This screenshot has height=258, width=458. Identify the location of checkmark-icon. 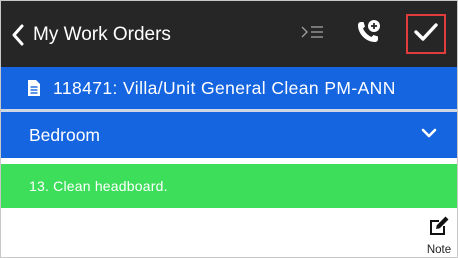
(426, 34).